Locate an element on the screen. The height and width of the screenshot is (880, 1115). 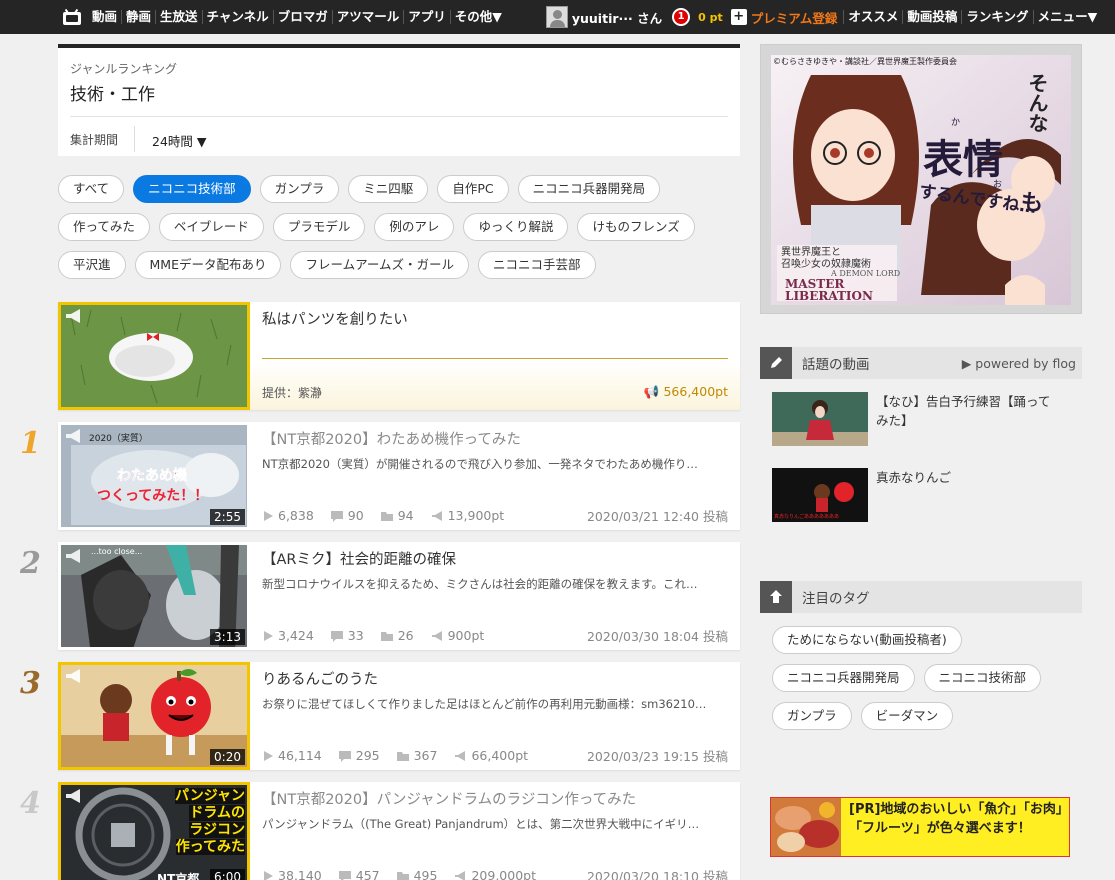
video-duration: 0:20 is located at coordinates (227, 757).